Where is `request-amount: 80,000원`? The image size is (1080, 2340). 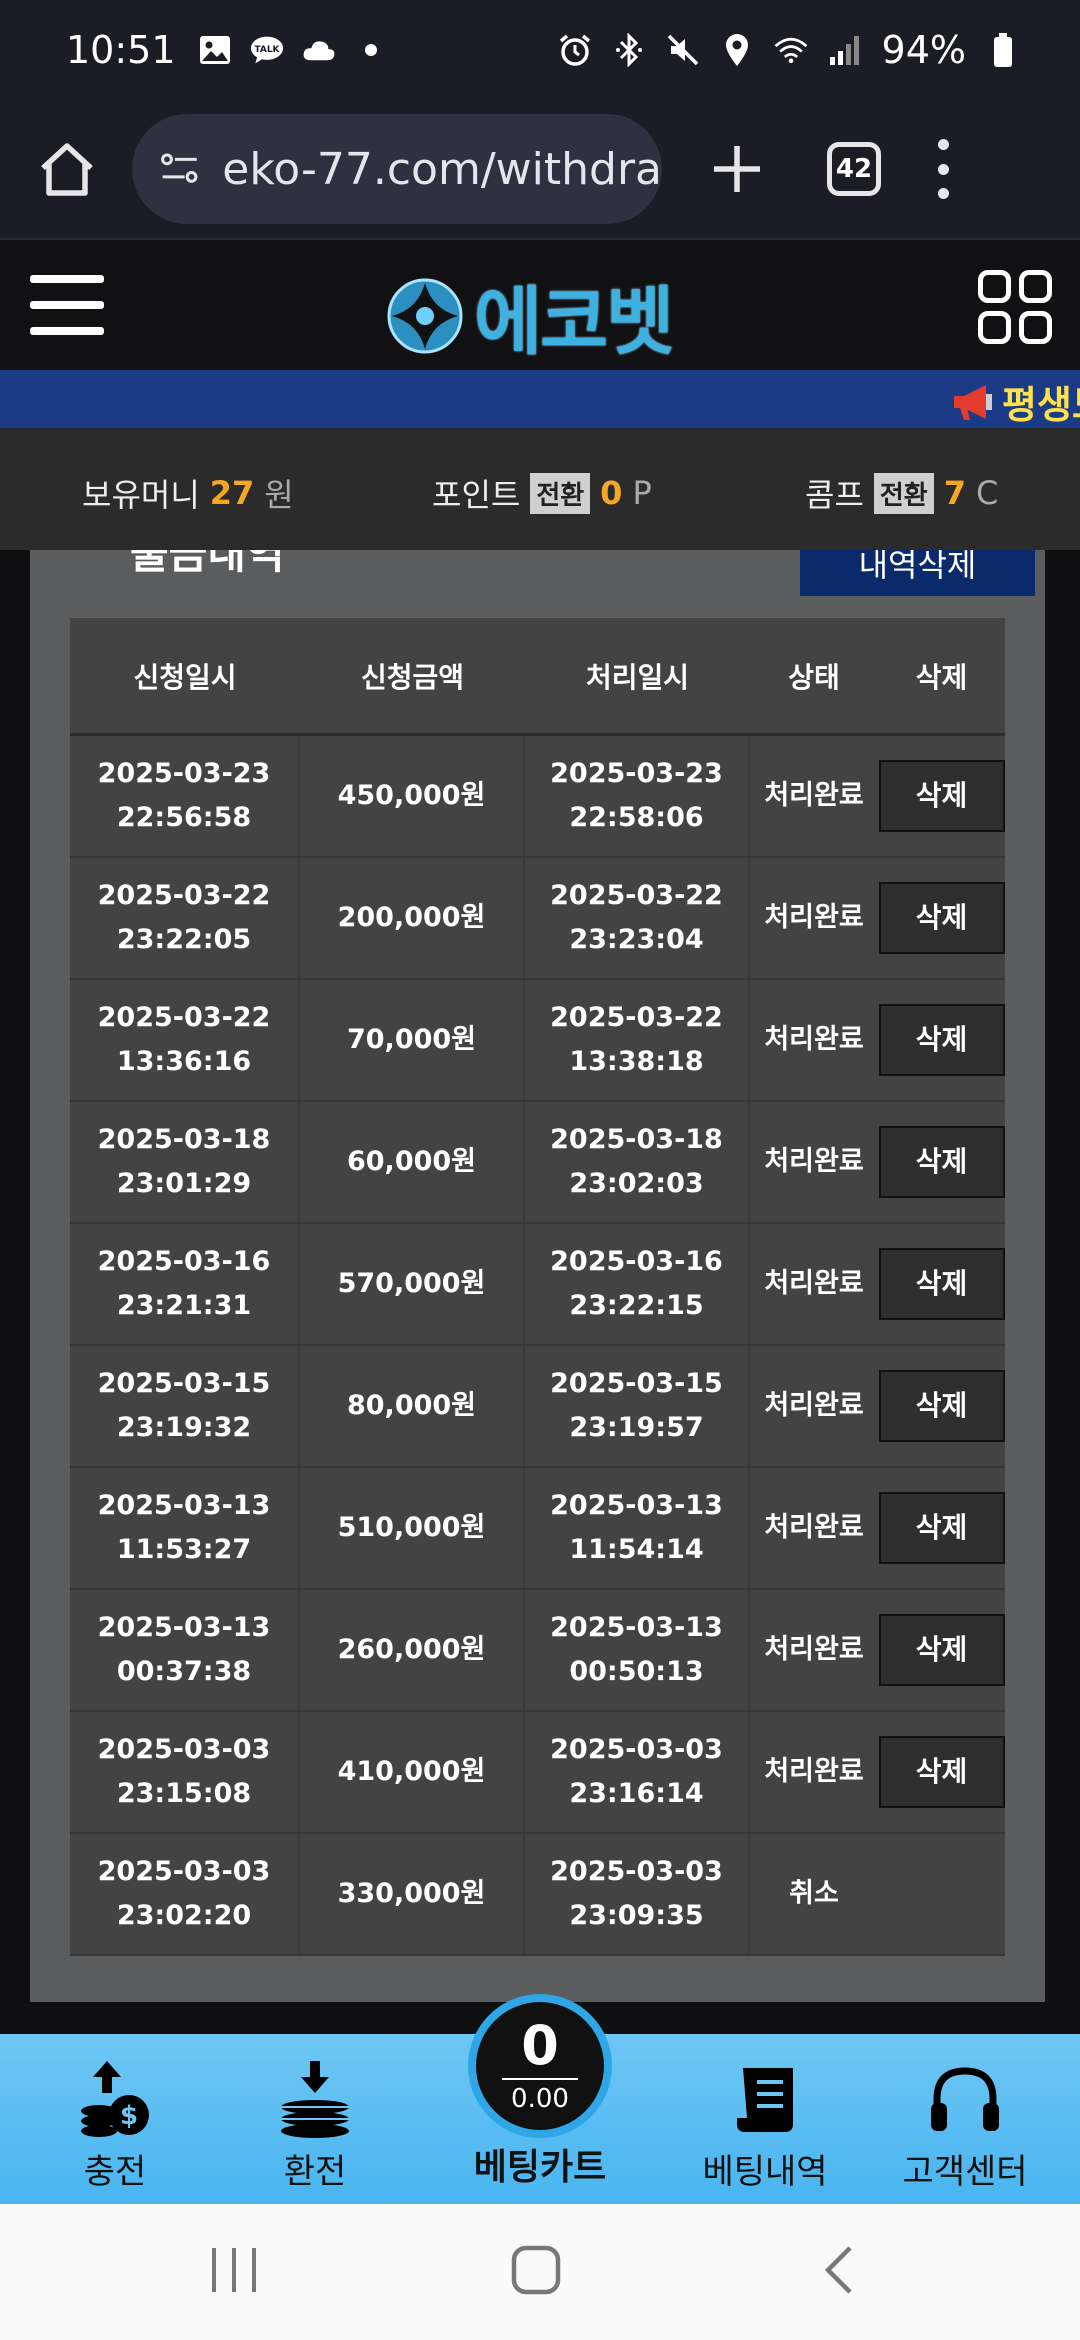 request-amount: 80,000원 is located at coordinates (412, 1406).